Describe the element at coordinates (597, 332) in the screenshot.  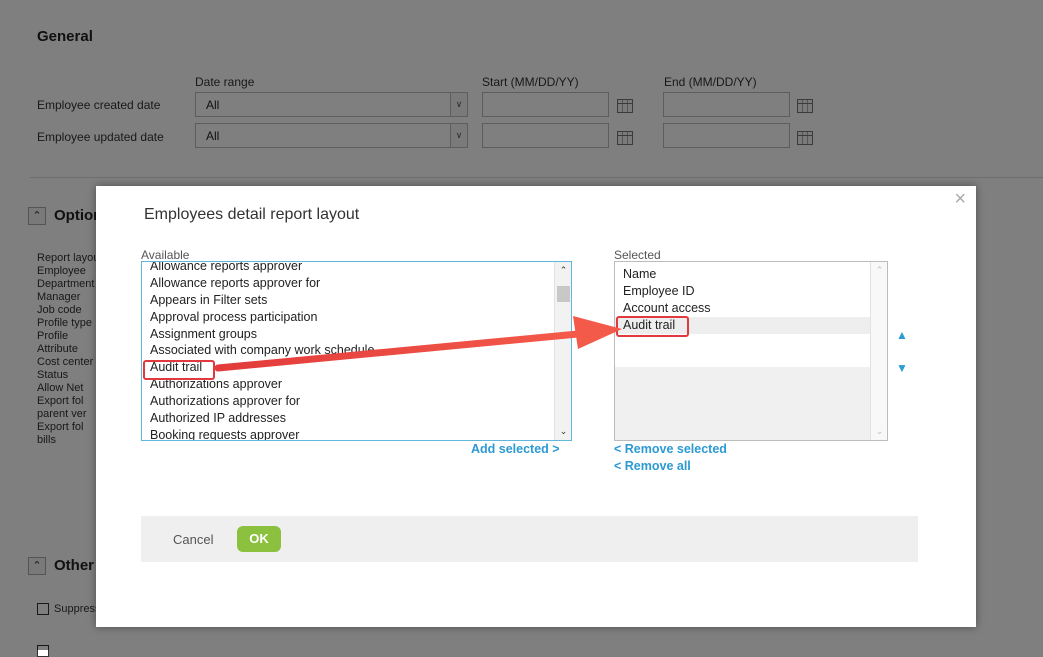
I see `arrow-head` at that location.